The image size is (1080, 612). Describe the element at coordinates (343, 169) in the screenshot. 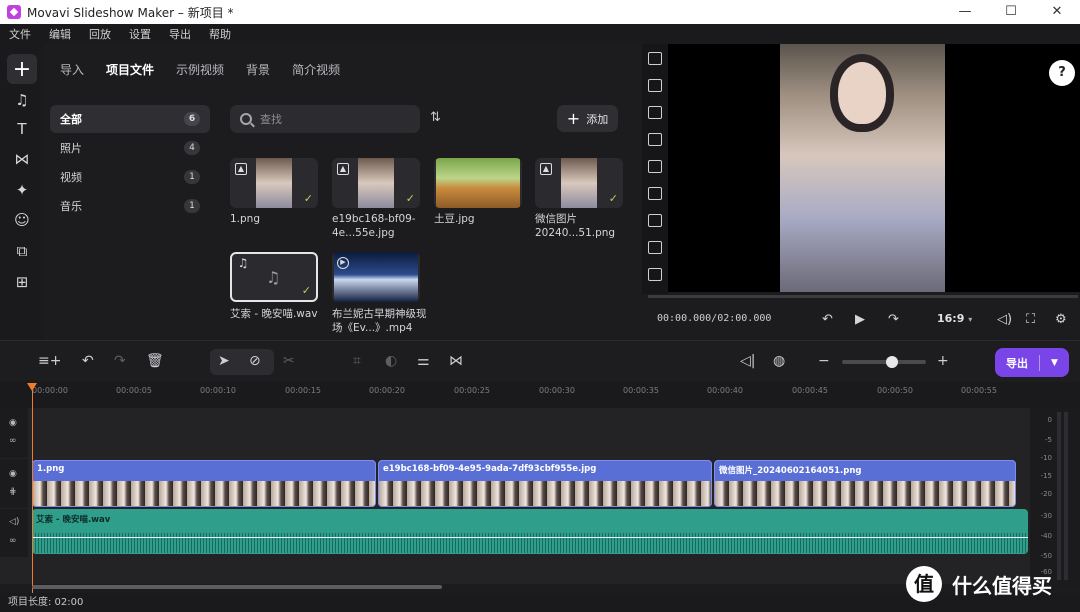

I see `image-type-icon: ▲` at that location.